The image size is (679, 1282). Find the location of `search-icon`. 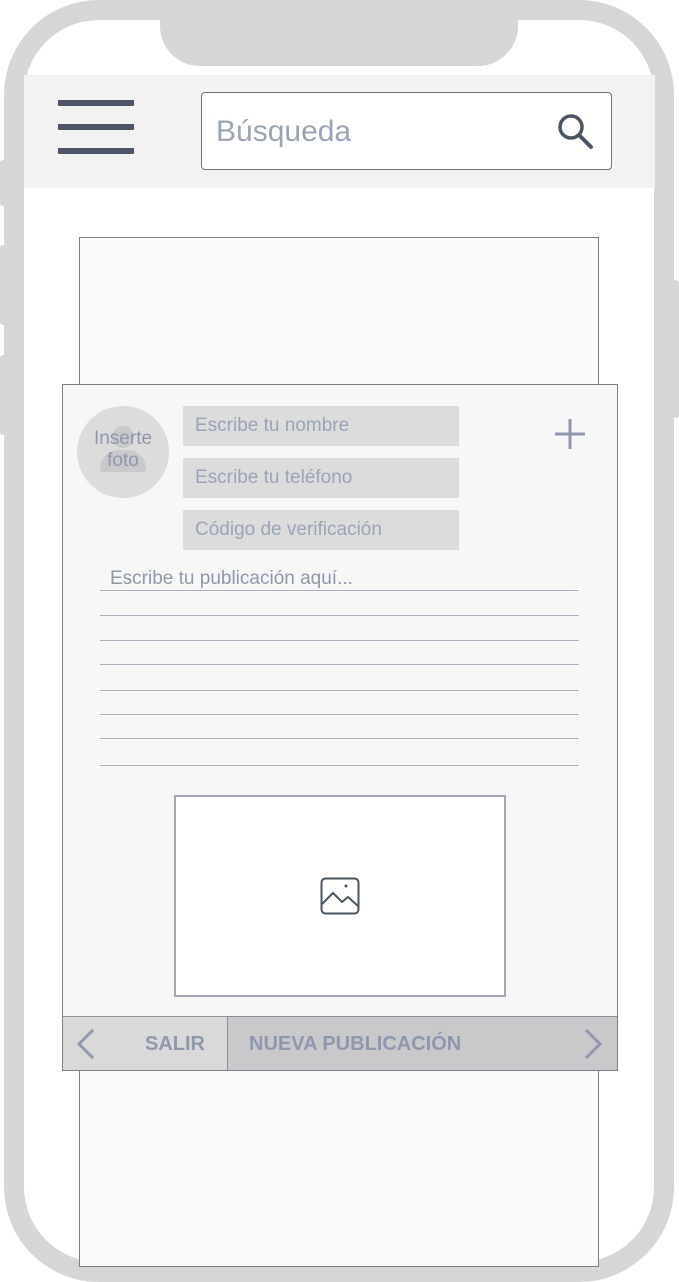

search-icon is located at coordinates (575, 131).